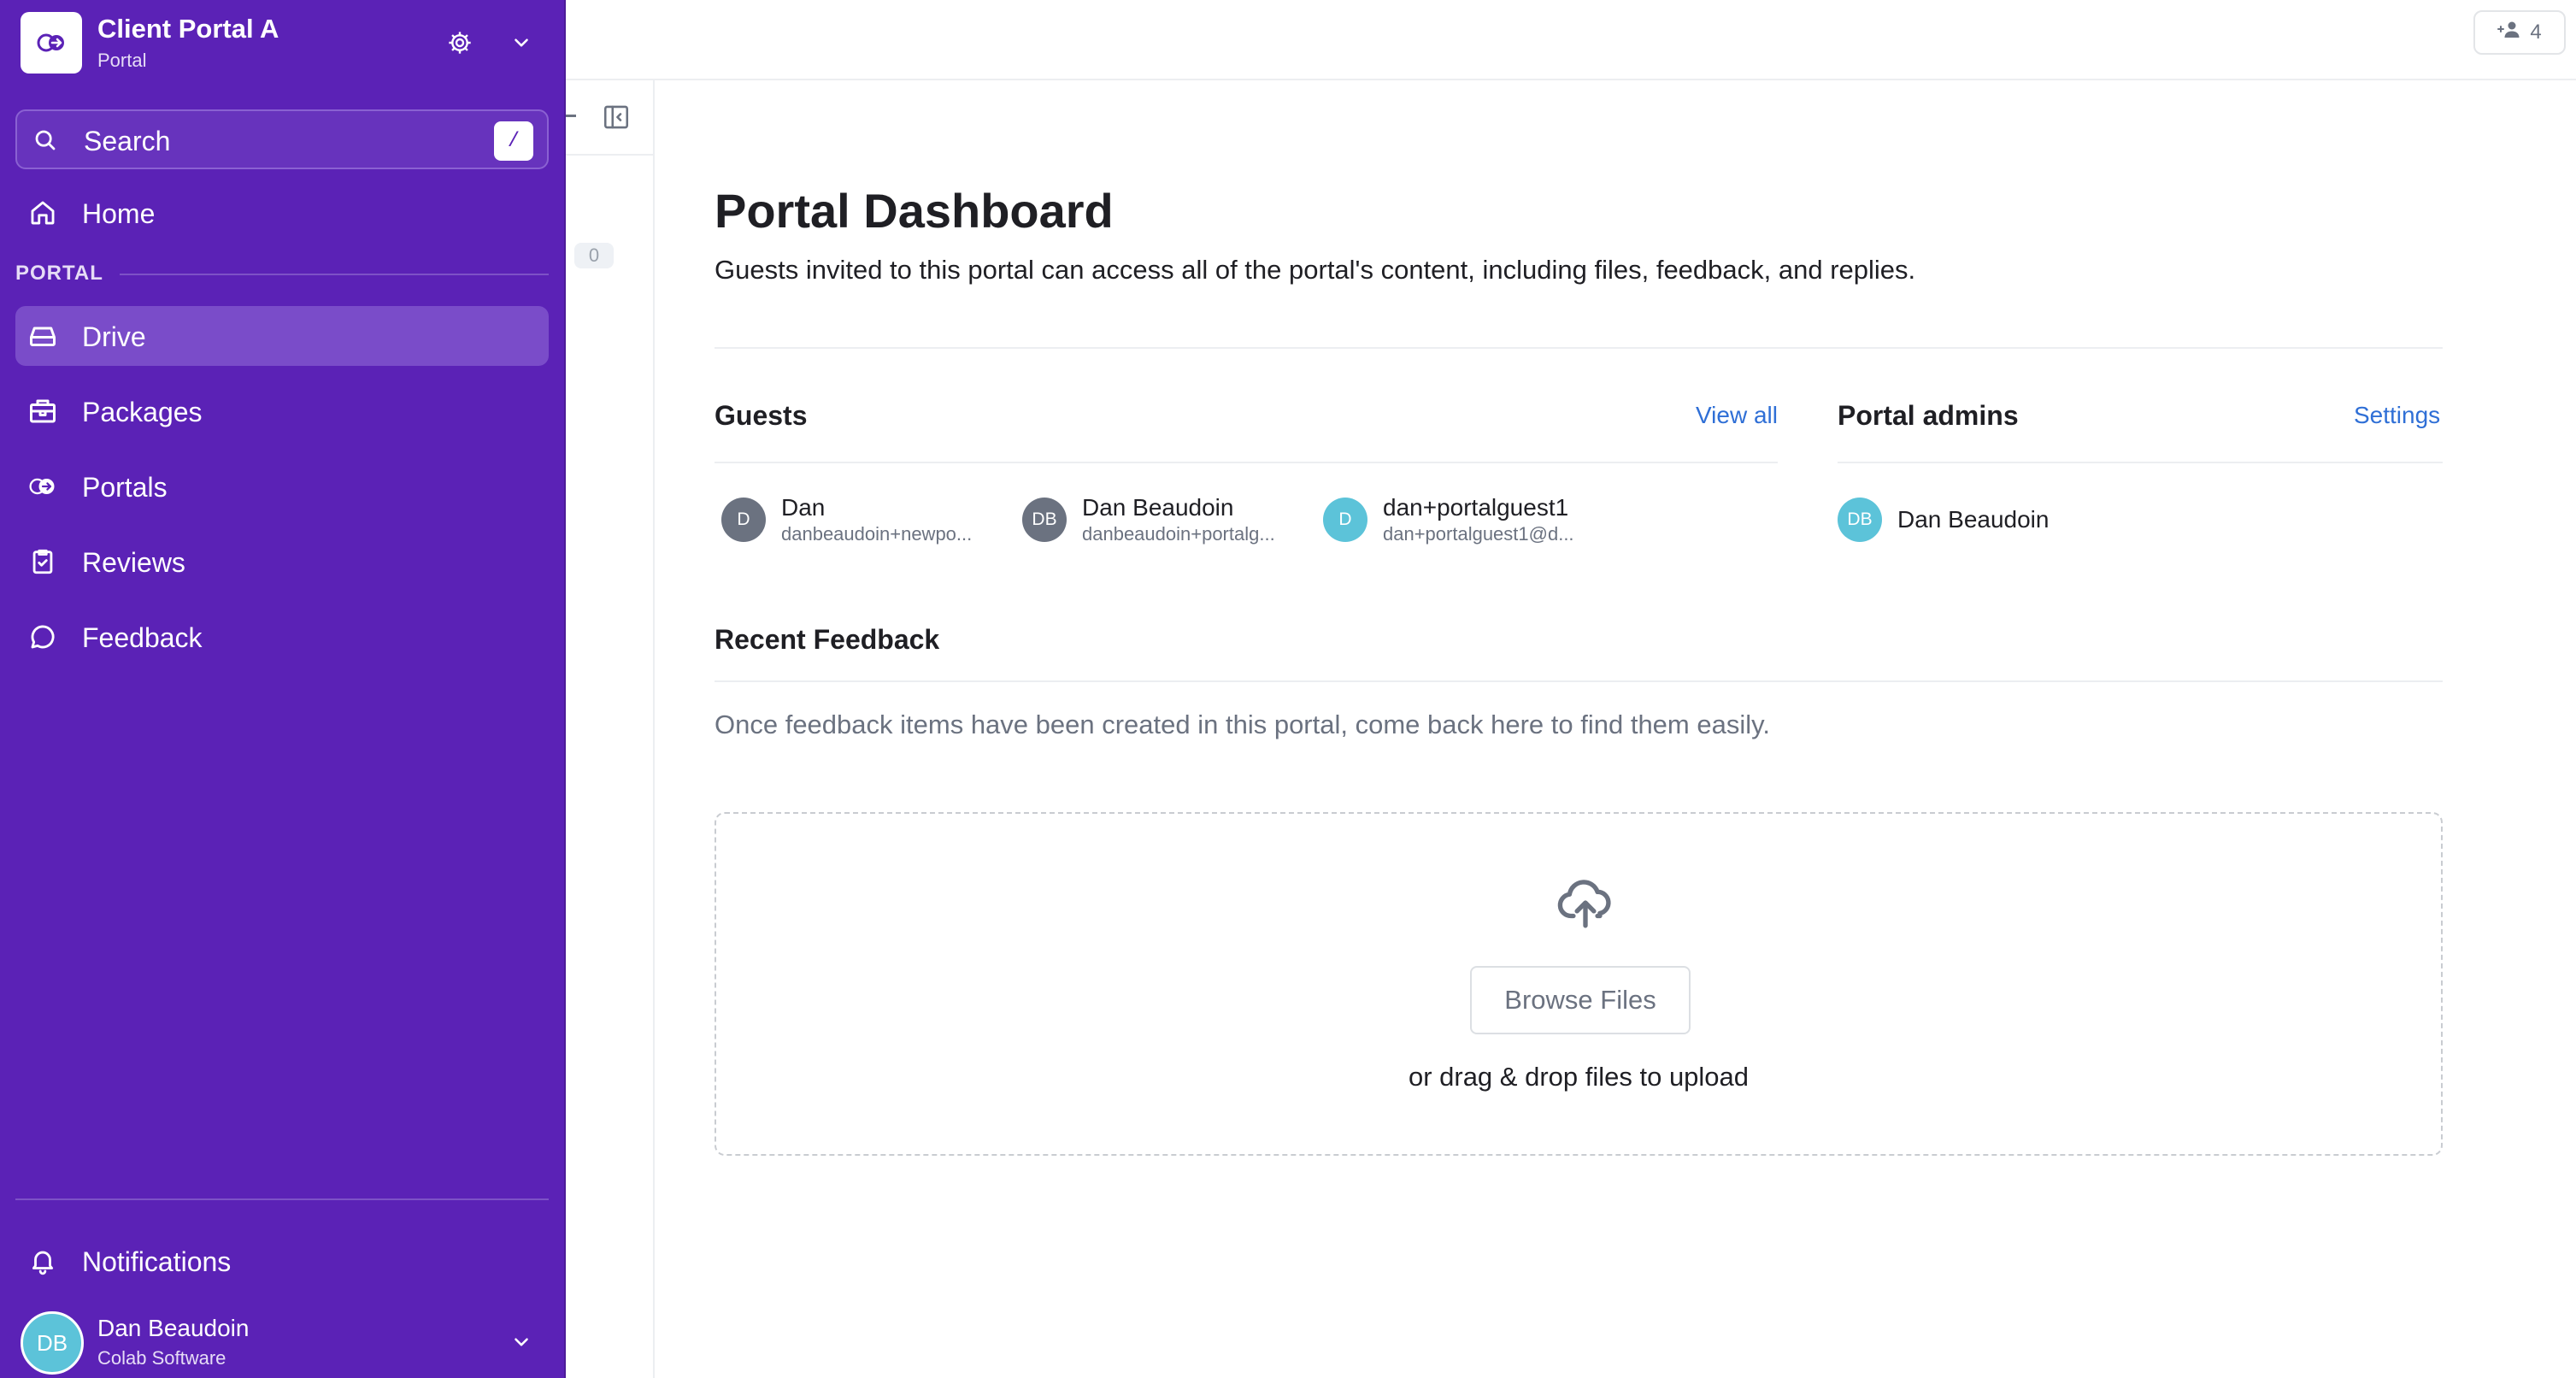 The width and height of the screenshot is (2576, 1378). Describe the element at coordinates (827, 639) in the screenshot. I see `recent-feedback-title: Recent Feedback` at that location.